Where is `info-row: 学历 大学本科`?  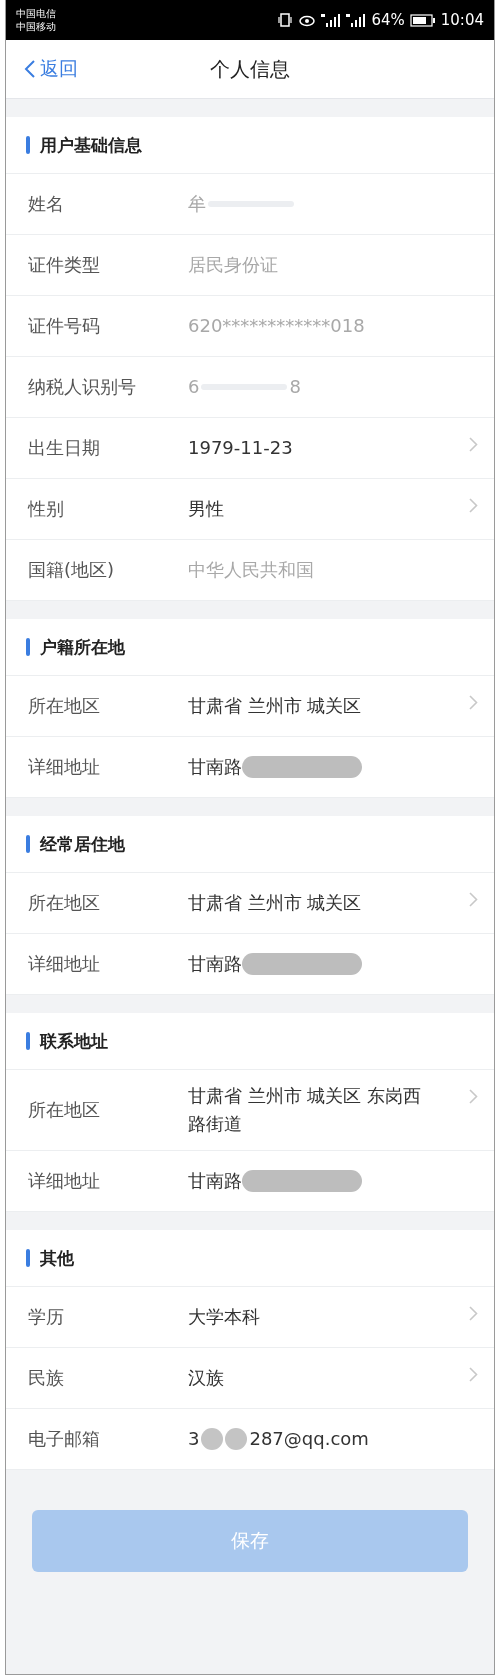 info-row: 学历 大学本科 is located at coordinates (250, 1317).